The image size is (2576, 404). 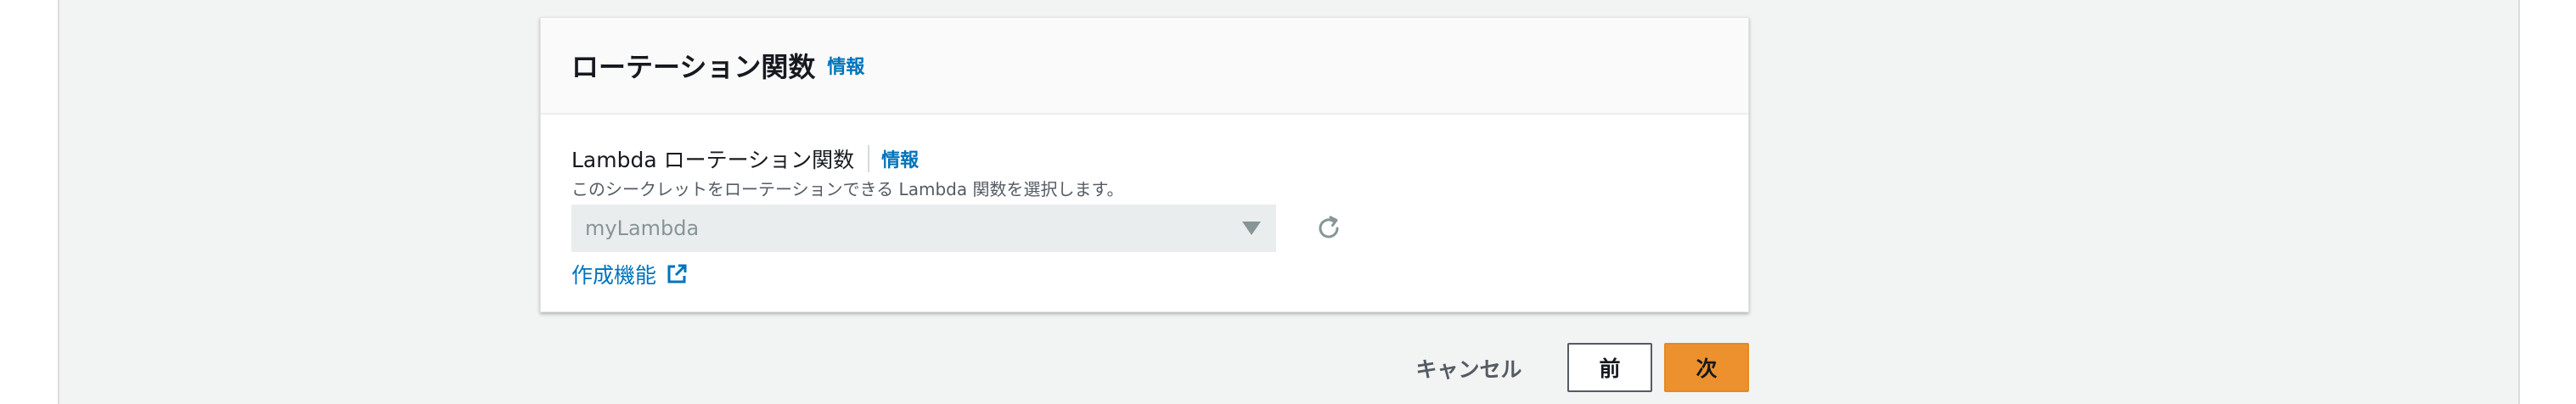 I want to click on field-label-row: Lambda ローテーション関数 情報, so click(x=745, y=158).